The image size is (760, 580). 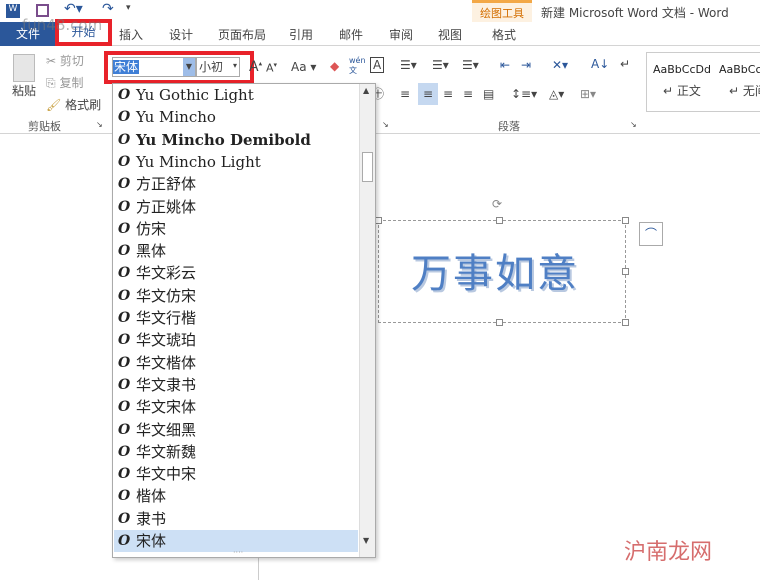 I want to click on tab-layout: 页面布局, so click(x=242, y=34).